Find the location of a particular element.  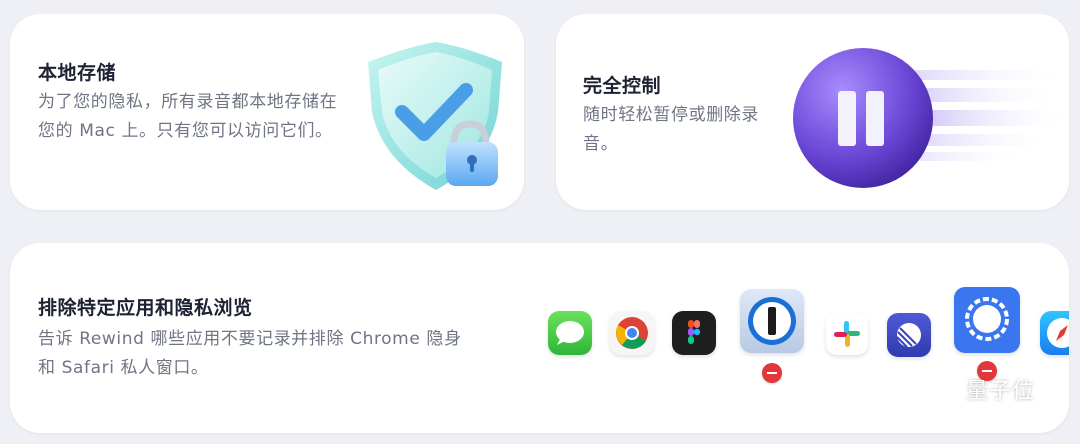

exclude-apps-title: 排除特定应用和隐私浏览 is located at coordinates (145, 308).